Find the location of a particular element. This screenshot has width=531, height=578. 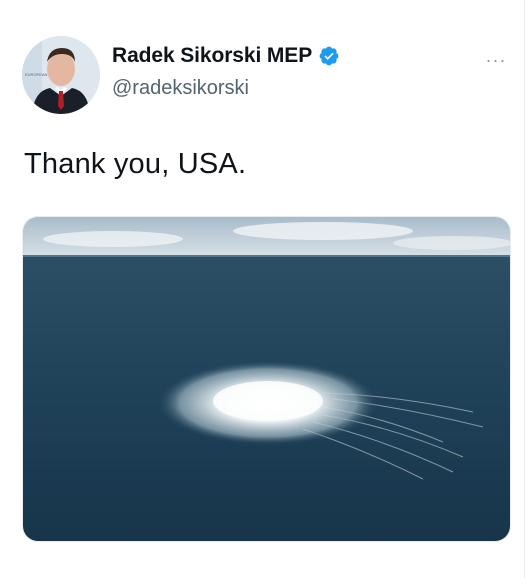

svg-text: EUROPEAN is located at coordinates (36, 74).